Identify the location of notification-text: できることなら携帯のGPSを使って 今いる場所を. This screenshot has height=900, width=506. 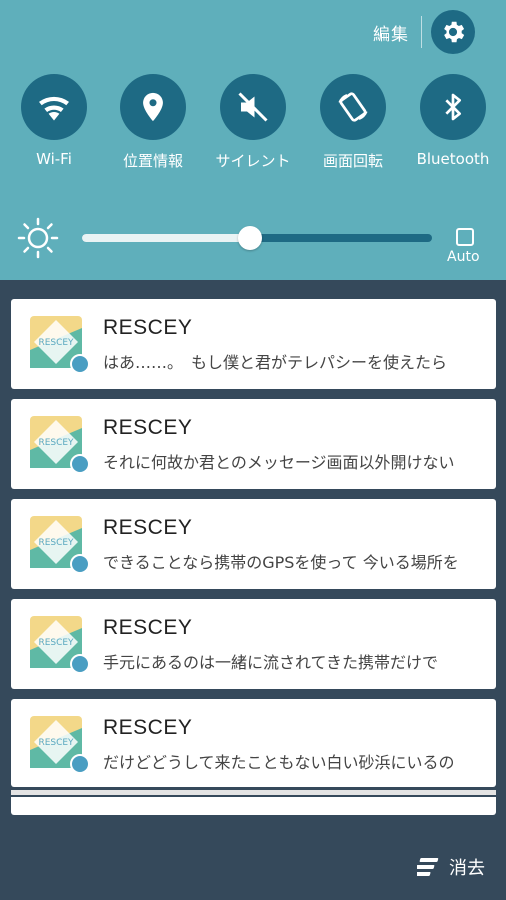
(281, 562).